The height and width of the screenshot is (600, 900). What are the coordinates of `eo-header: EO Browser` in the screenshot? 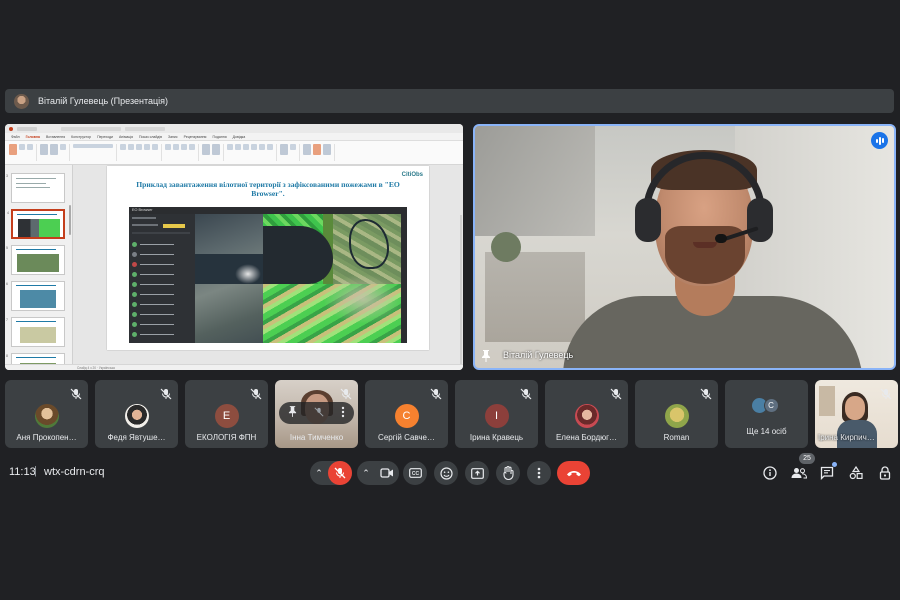 It's located at (142, 210).